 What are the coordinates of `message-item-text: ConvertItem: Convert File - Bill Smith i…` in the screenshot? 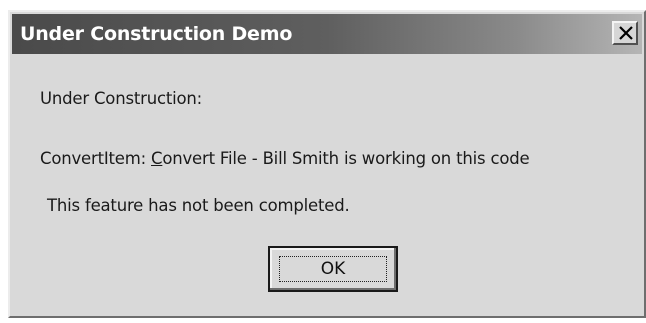 It's located at (285, 158).